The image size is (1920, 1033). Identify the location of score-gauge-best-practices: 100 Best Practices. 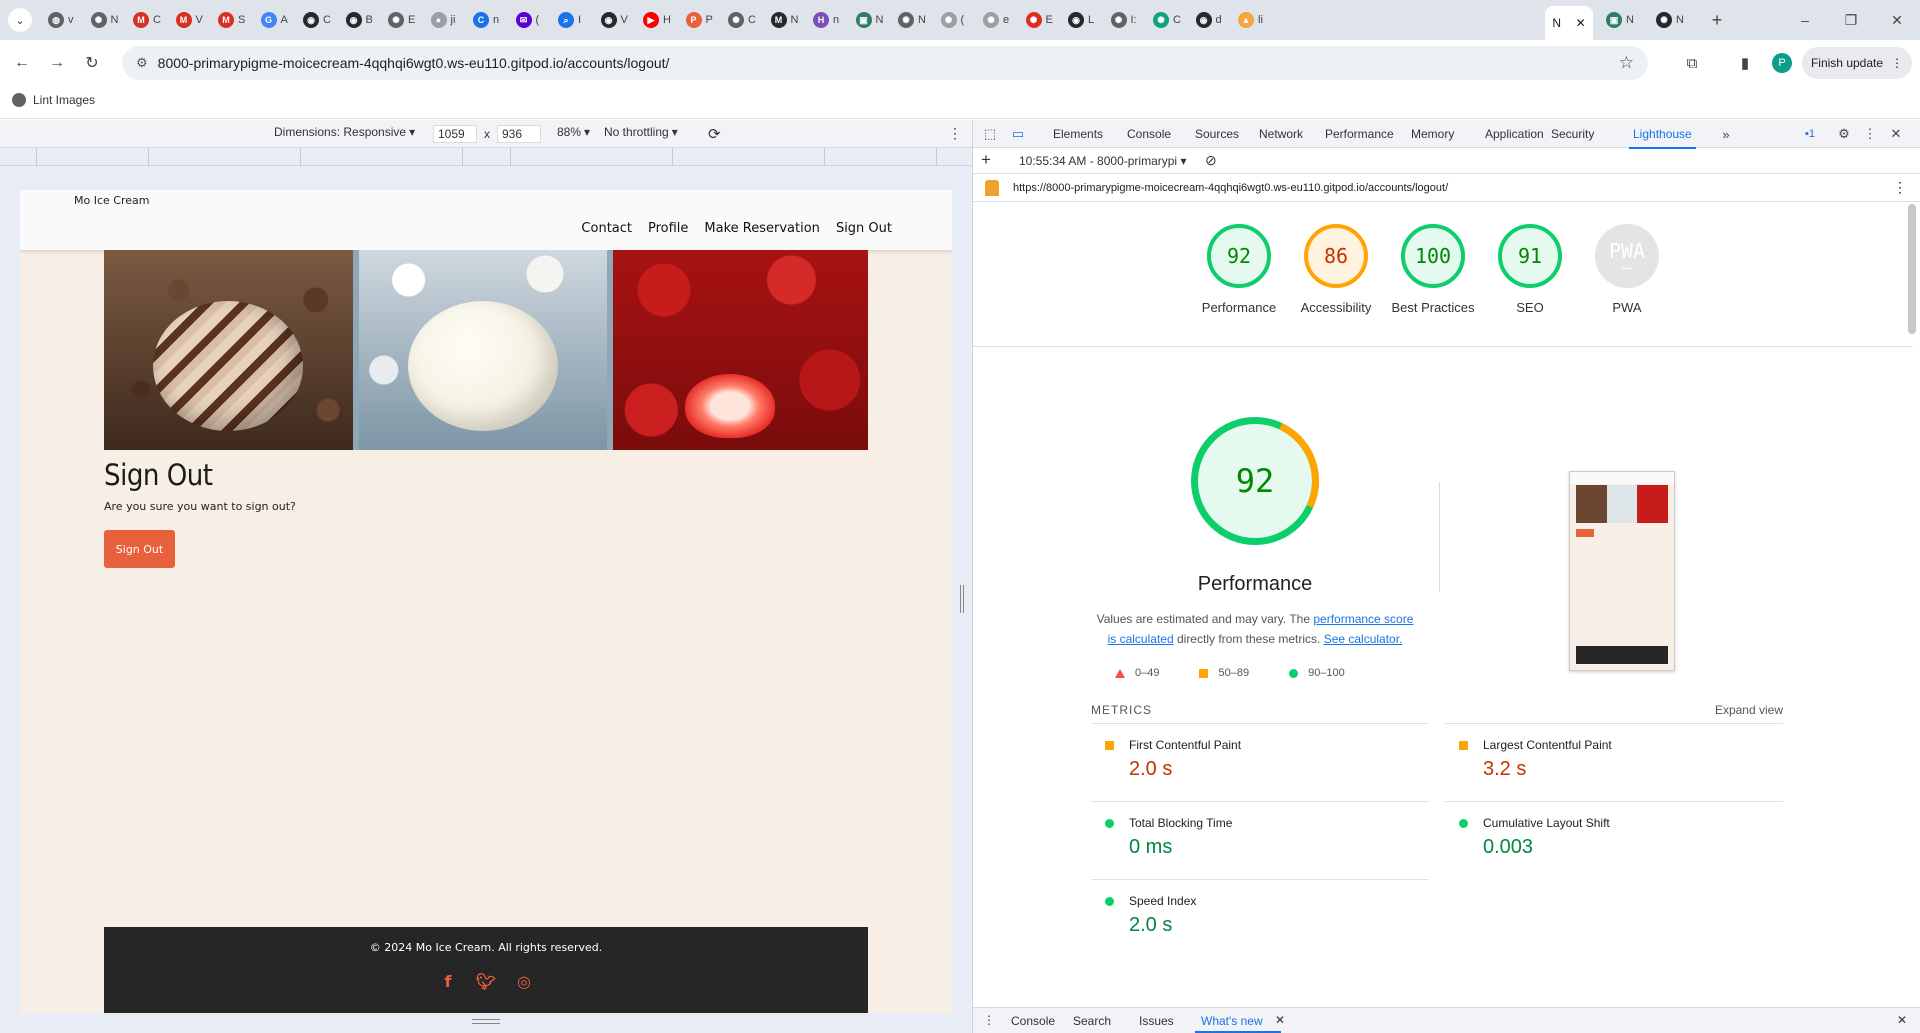
(1433, 271).